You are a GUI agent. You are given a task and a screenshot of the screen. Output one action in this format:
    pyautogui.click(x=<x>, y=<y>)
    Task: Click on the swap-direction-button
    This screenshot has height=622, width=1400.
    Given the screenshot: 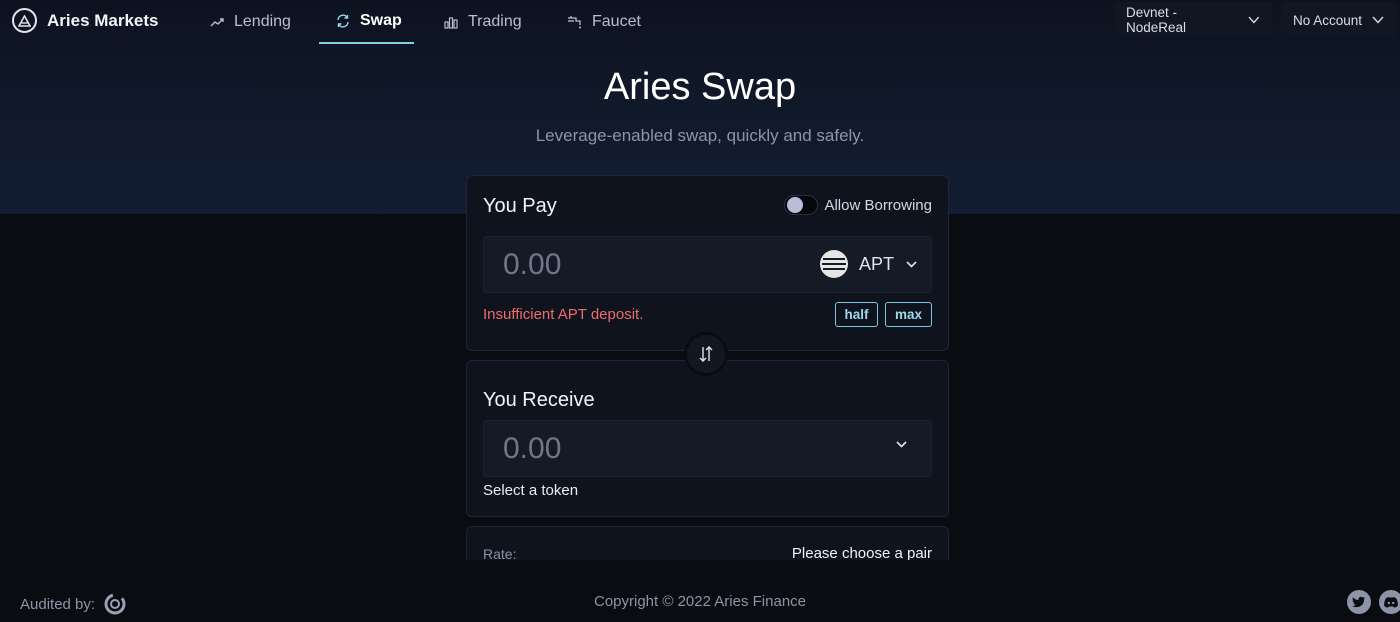 What is the action you would take?
    pyautogui.click(x=706, y=354)
    